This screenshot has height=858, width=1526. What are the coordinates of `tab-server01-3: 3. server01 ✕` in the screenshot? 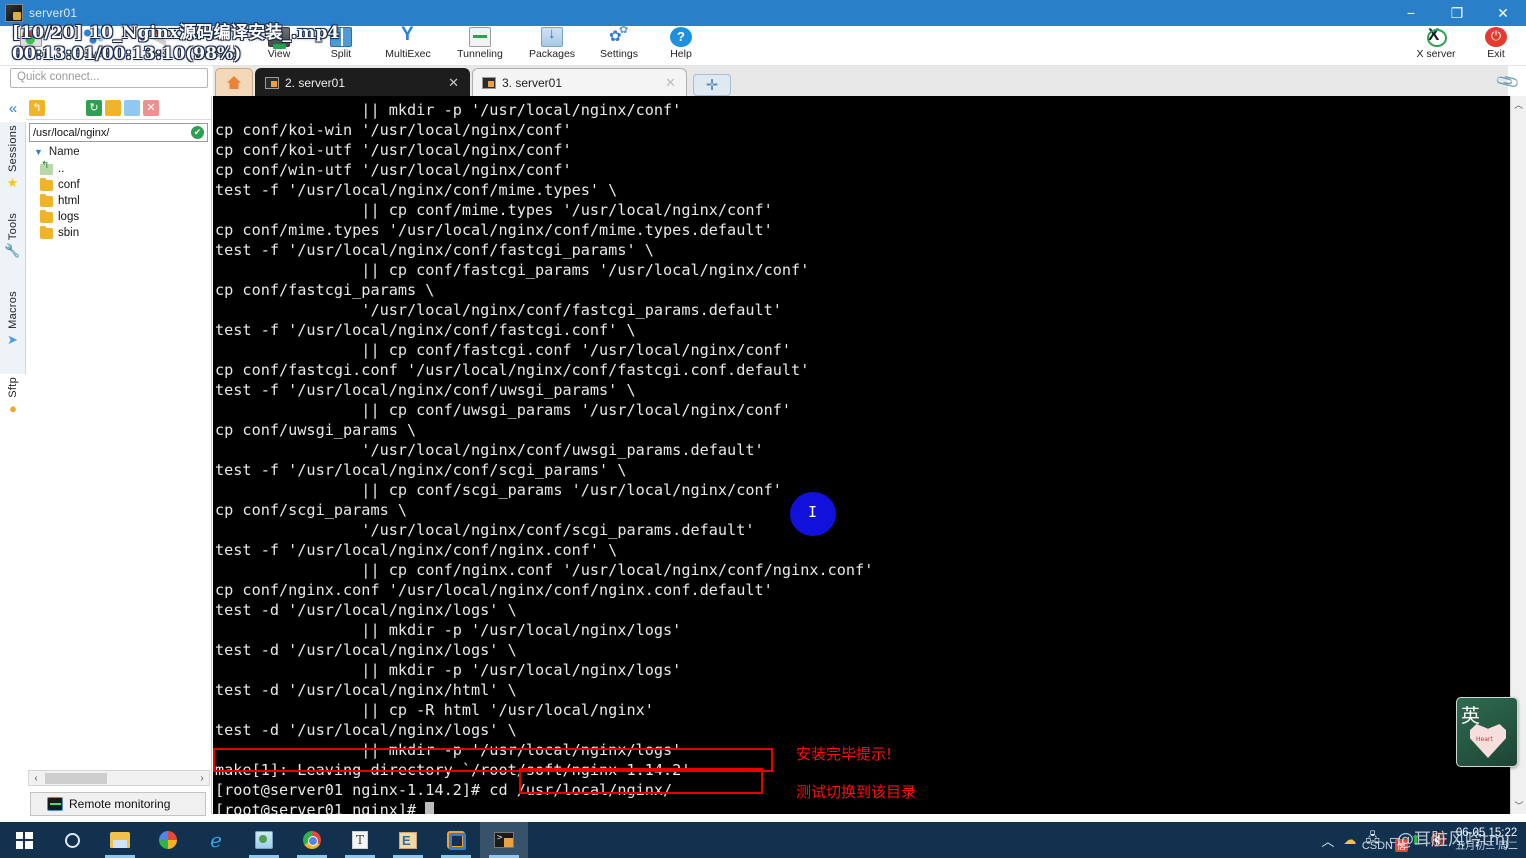 It's located at (579, 82).